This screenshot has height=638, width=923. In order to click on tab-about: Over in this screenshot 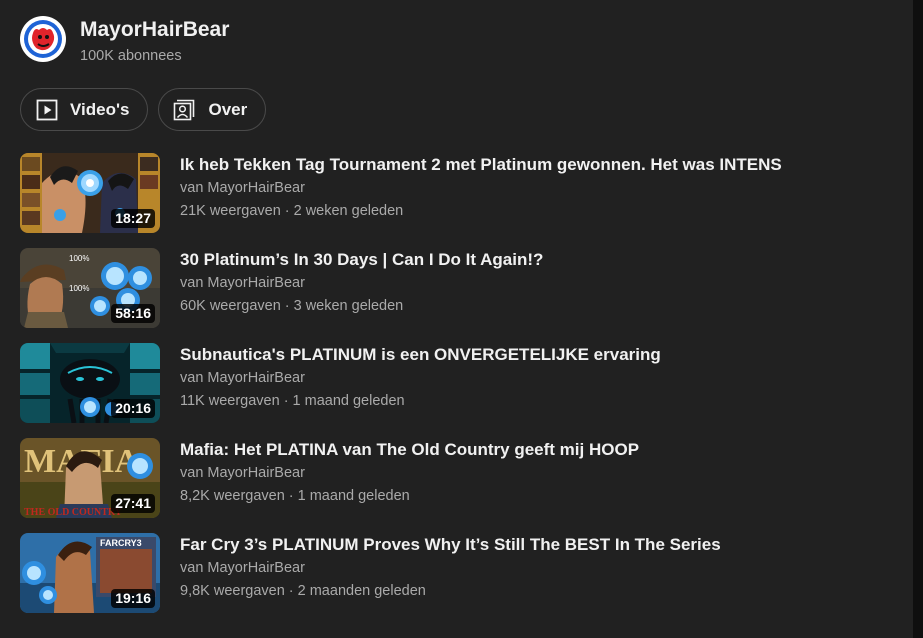, I will do `click(212, 109)`.